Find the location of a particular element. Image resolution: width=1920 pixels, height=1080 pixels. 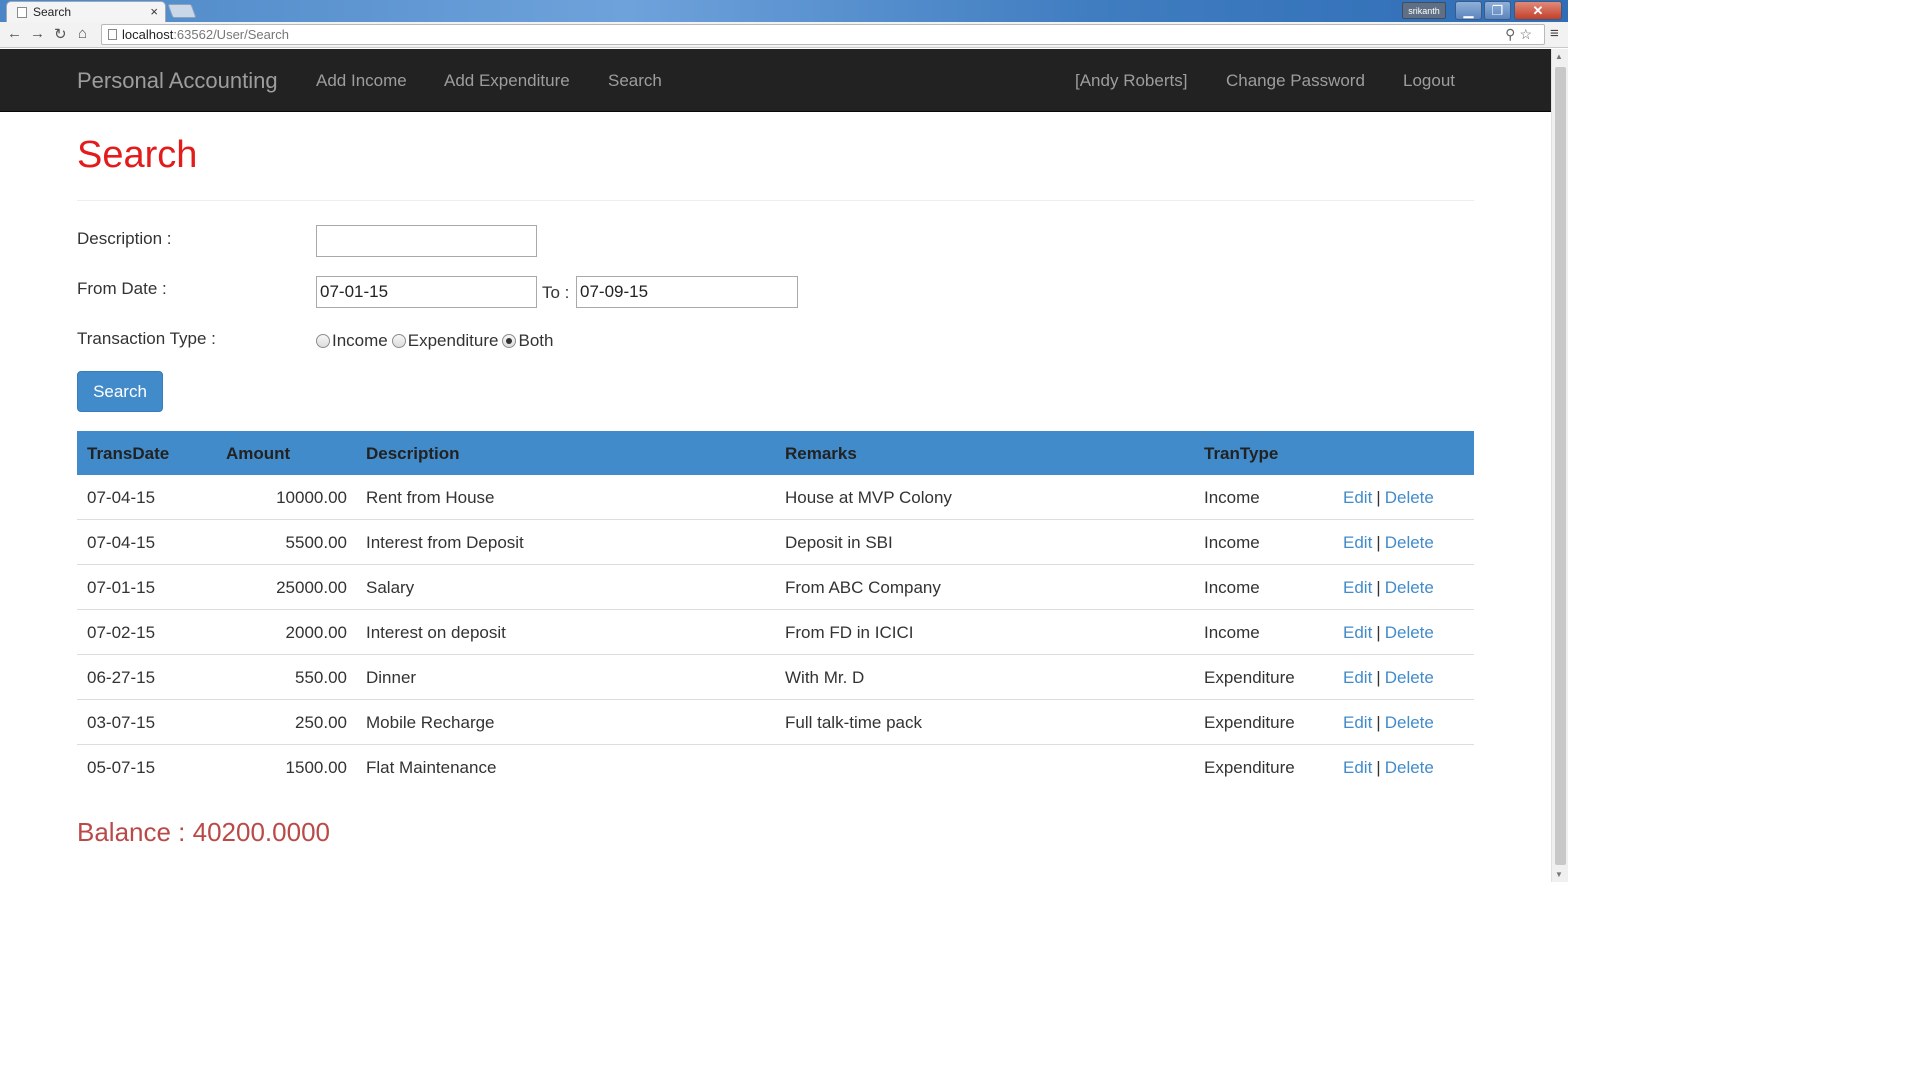

brand-link: Personal Accounting is located at coordinates (177, 81).